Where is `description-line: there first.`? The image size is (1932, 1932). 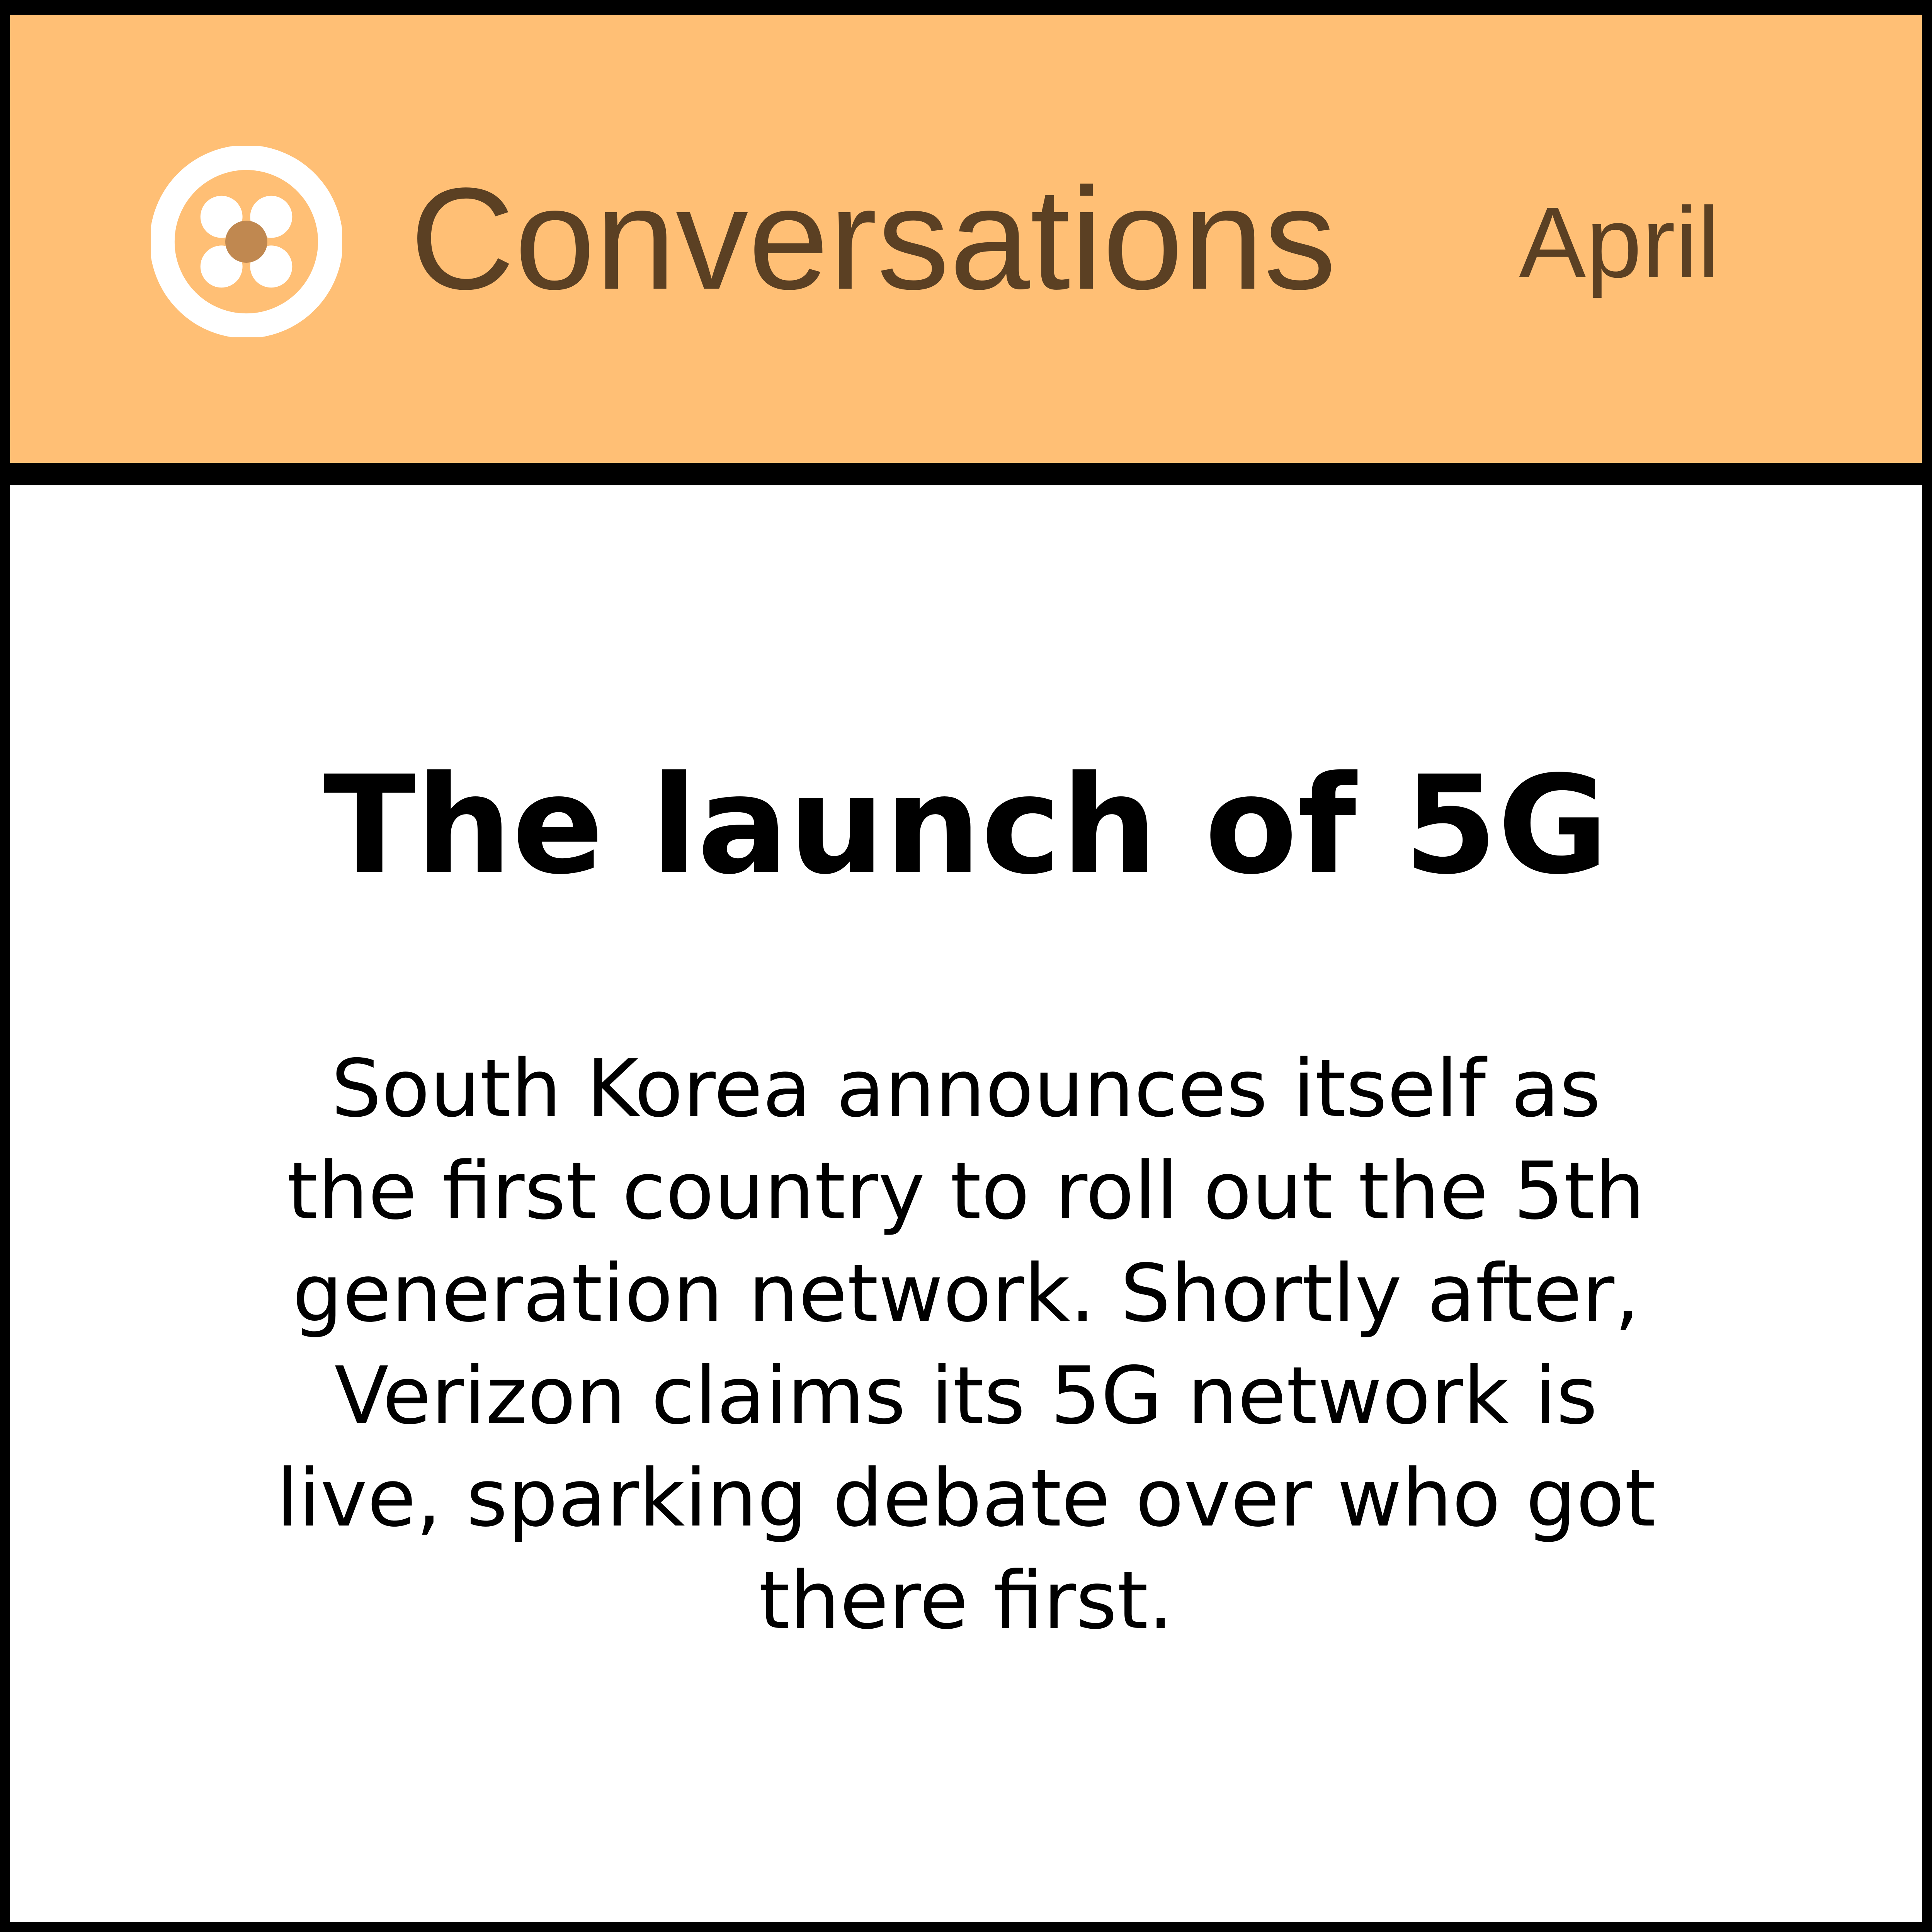 description-line: there first. is located at coordinates (966, 1601).